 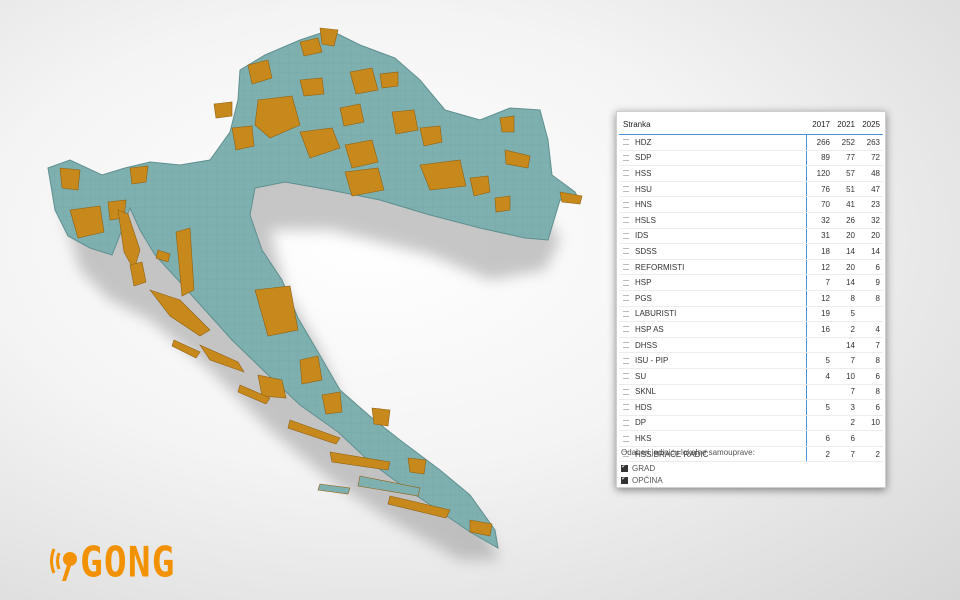 I want to click on value-2017: 5, so click(x=827, y=361).